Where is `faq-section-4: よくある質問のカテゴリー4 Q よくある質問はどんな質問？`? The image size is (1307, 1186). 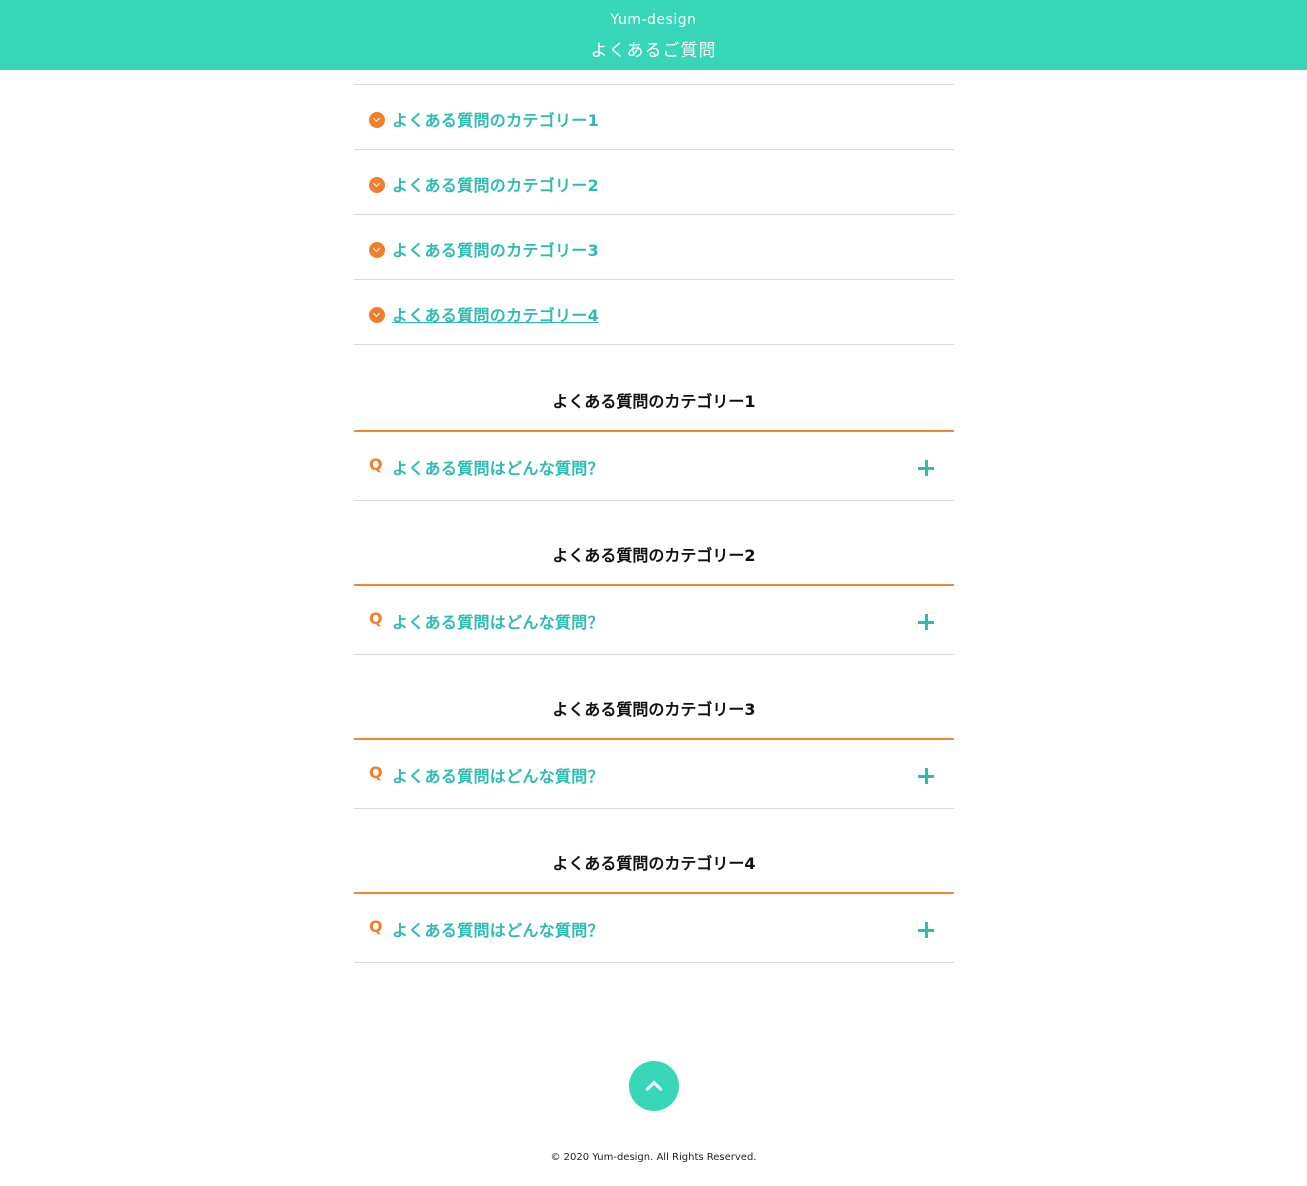
faq-section-4: よくある質問のカテゴリー4 Q よくある質問はどんな質問？ is located at coordinates (654, 905).